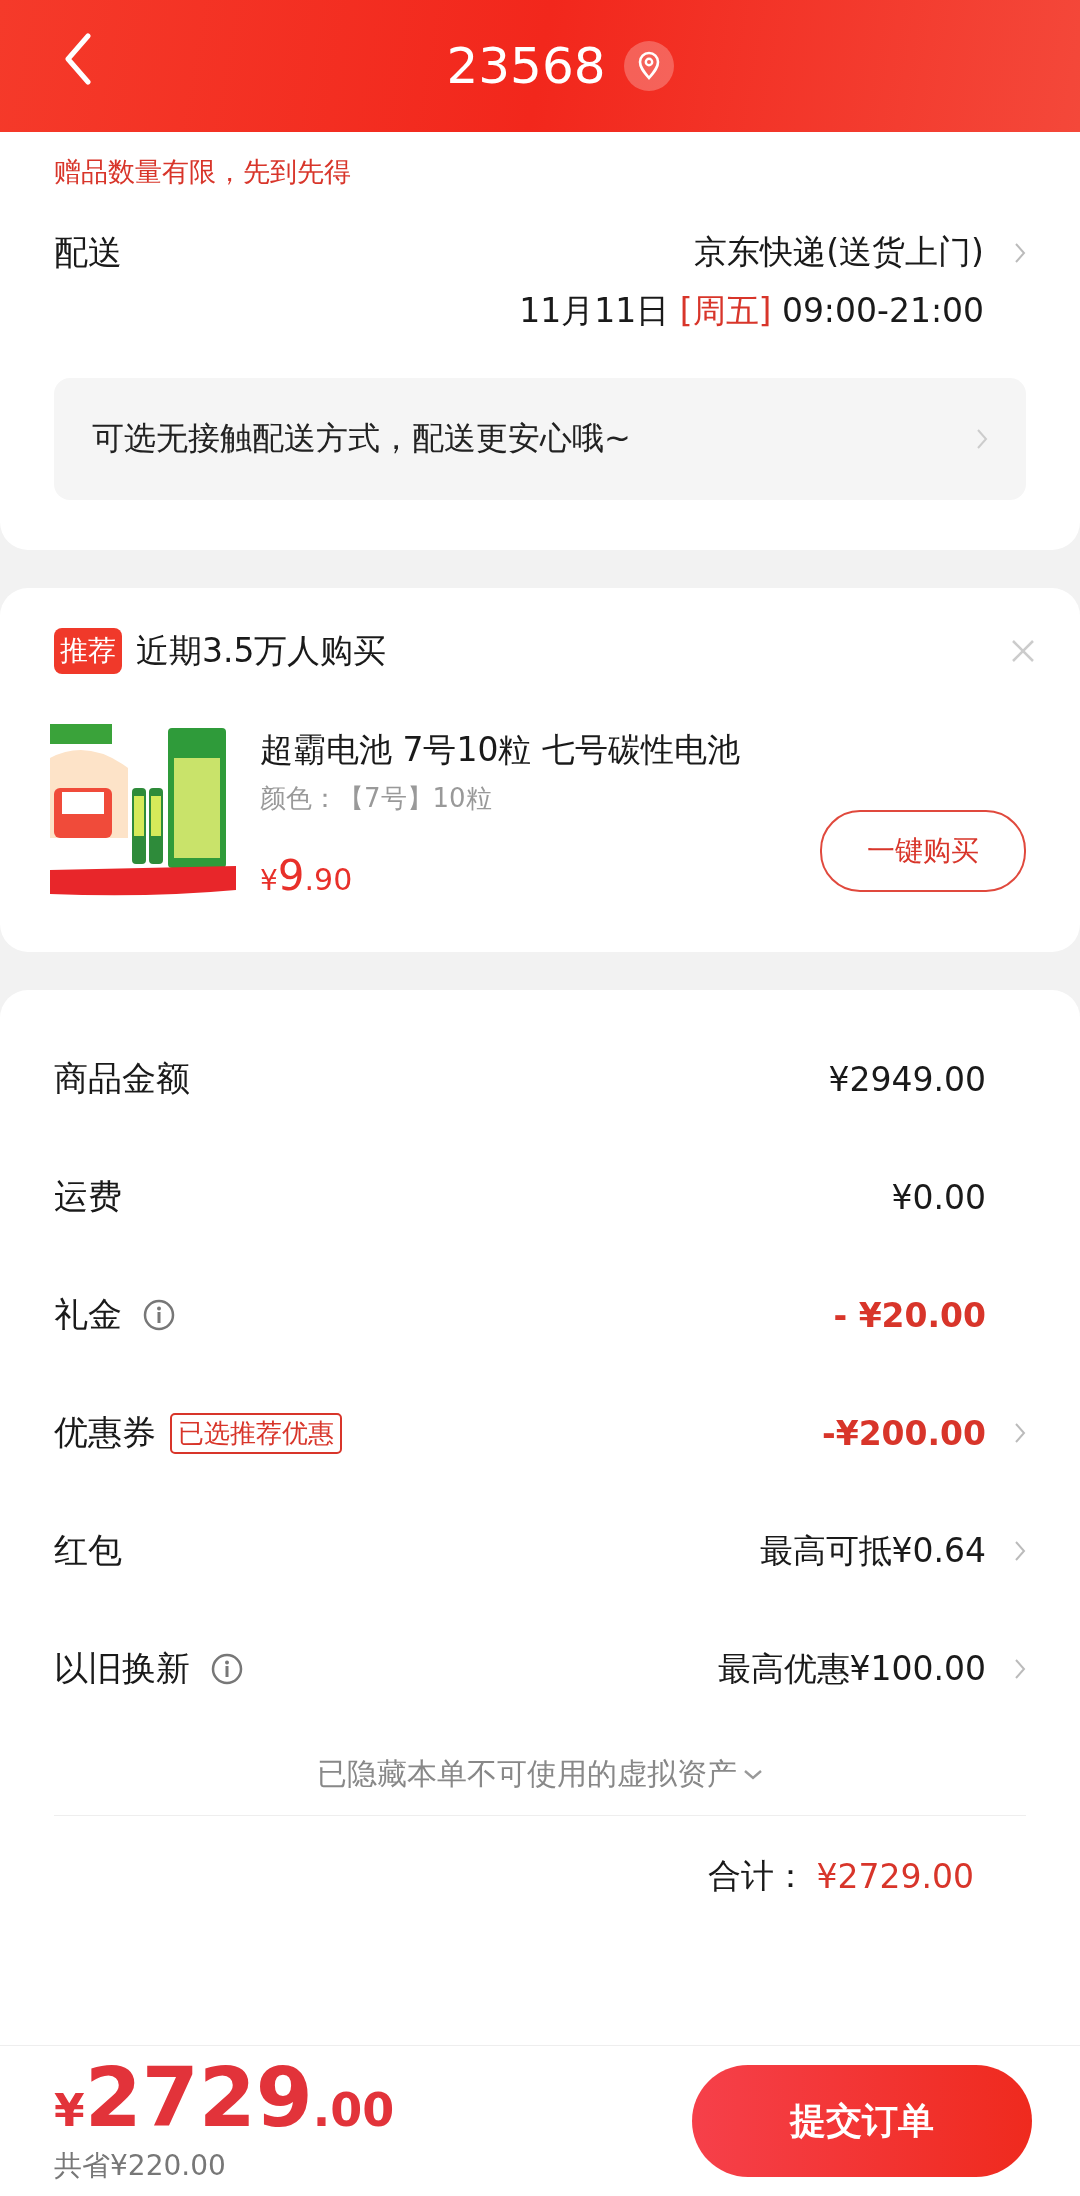 The image size is (1080, 2196). Describe the element at coordinates (88, 1196) in the screenshot. I see `summary-label: 运费` at that location.